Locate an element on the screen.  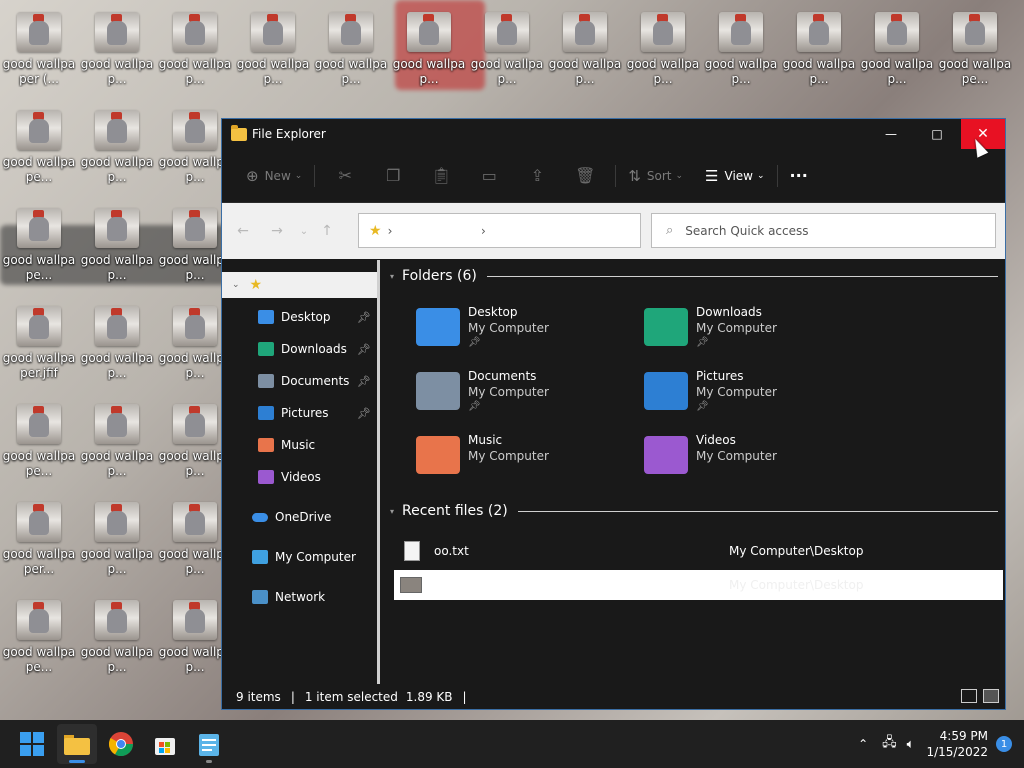
volume-icon: 🔈︎ is located at coordinates (911, 744).